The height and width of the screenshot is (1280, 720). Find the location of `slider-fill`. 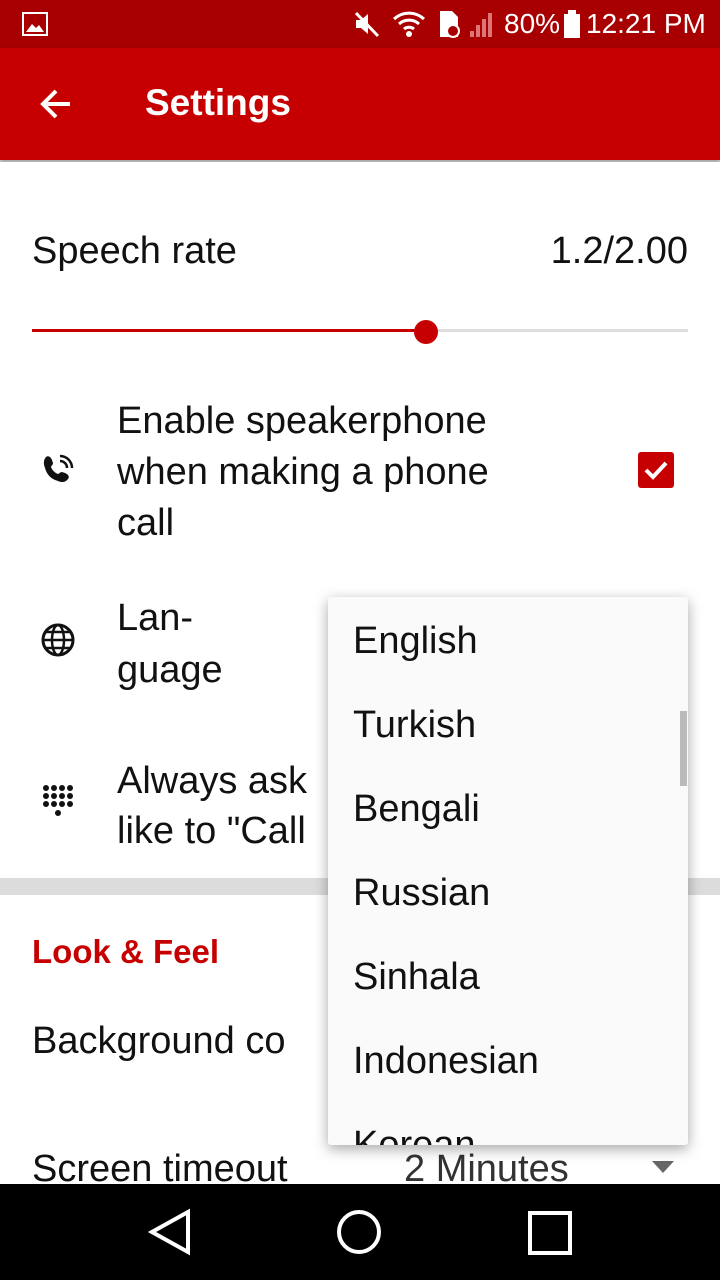

slider-fill is located at coordinates (229, 330).